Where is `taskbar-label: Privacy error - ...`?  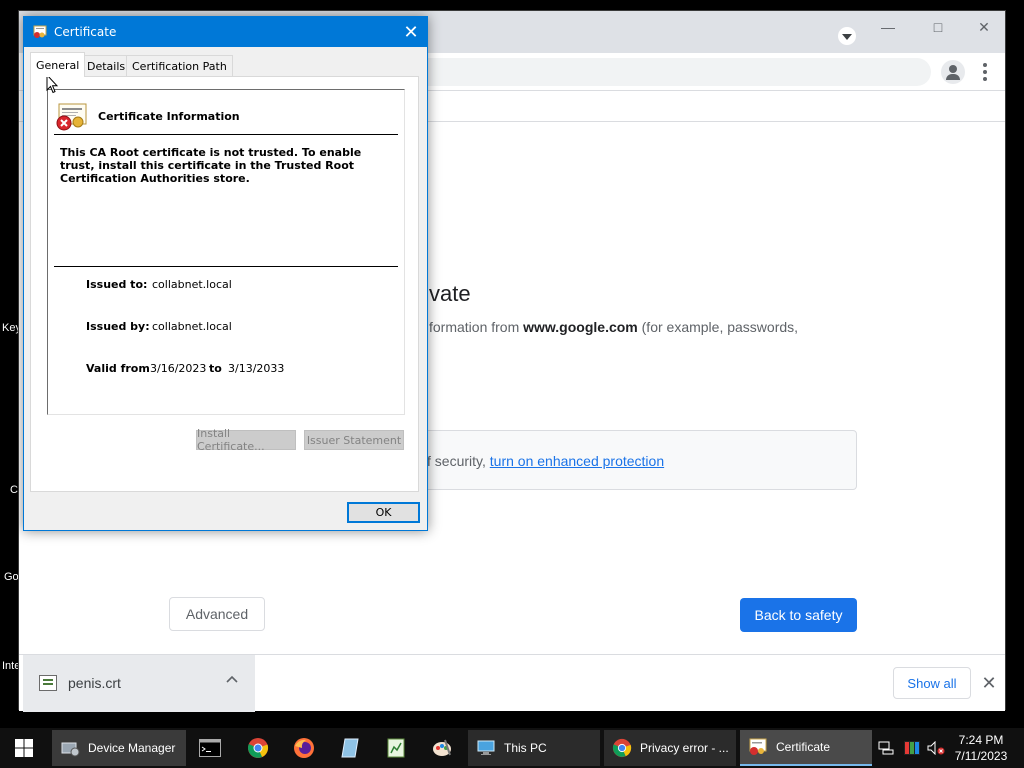 taskbar-label: Privacy error - ... is located at coordinates (684, 748).